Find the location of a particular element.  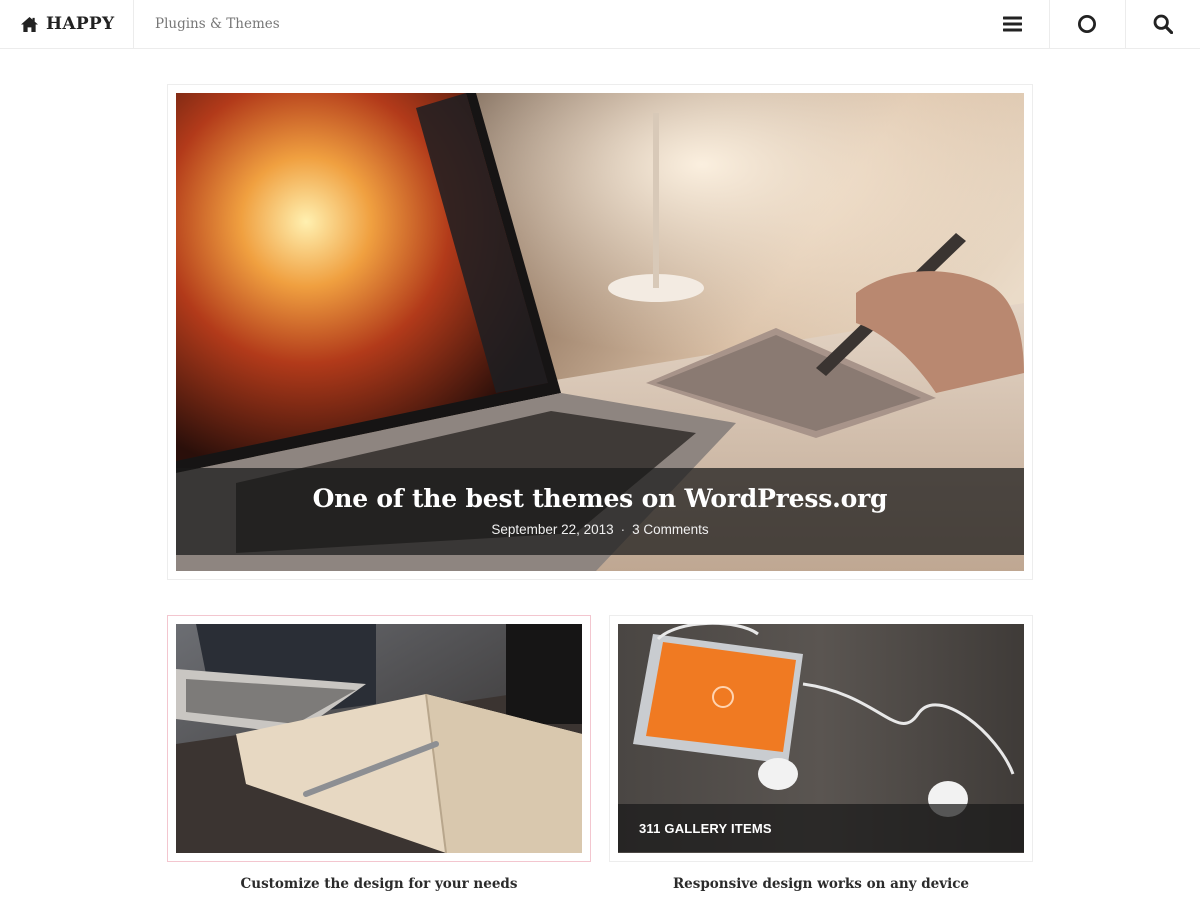

post-date: September 22, 2013 is located at coordinates (552, 529).